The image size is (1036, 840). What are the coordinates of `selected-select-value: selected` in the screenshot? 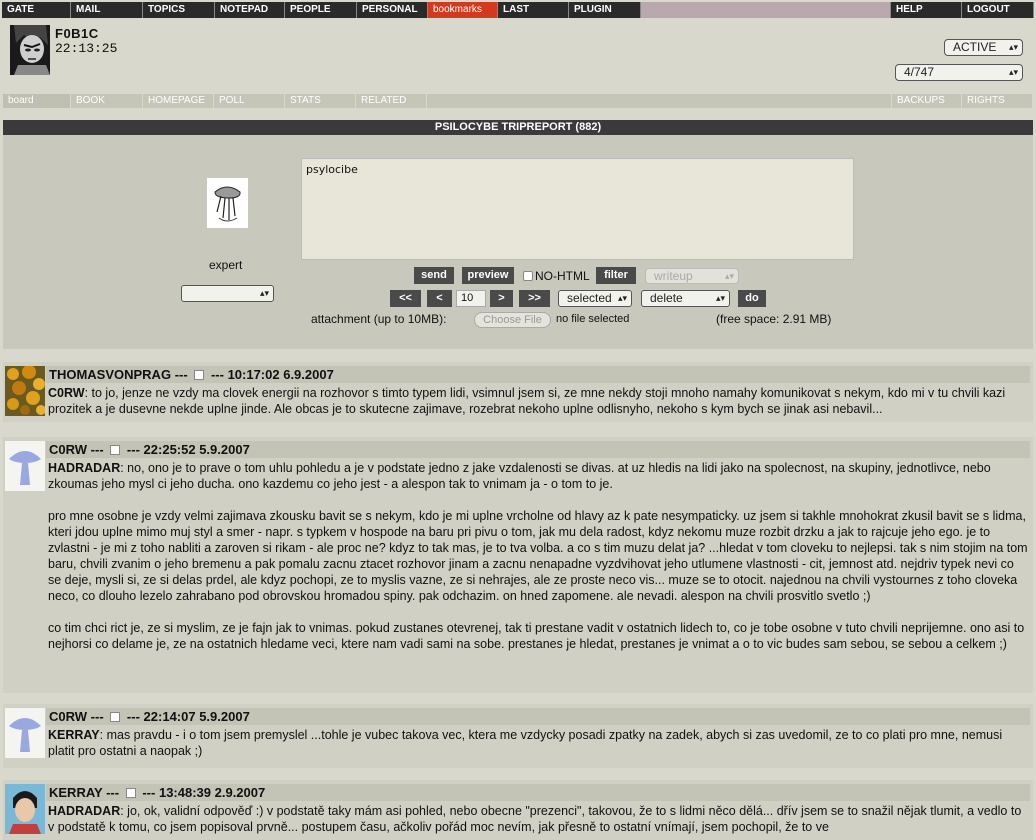 It's located at (589, 298).